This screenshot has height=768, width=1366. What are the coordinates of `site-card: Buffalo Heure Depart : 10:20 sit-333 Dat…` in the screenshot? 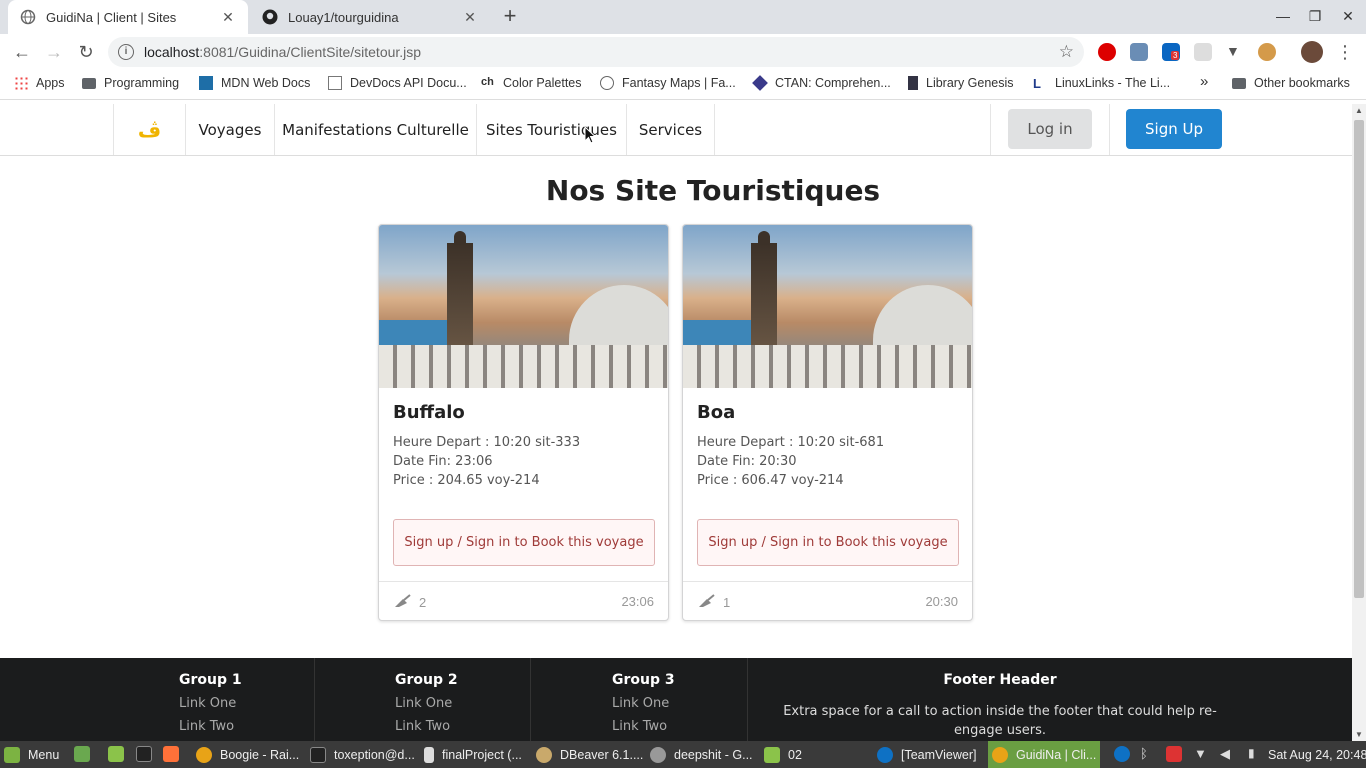 It's located at (523, 422).